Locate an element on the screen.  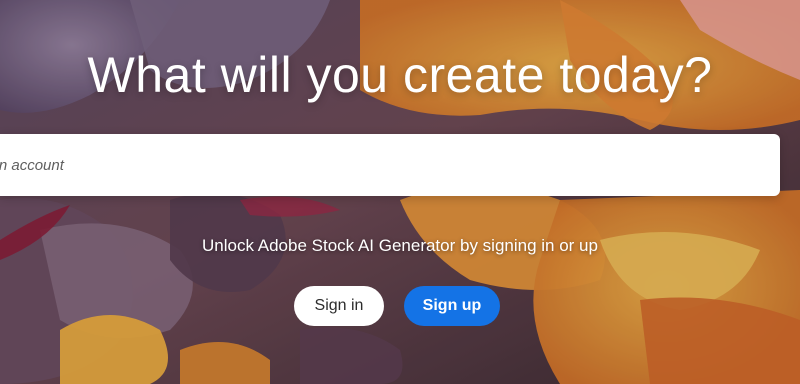
sign-up-button: Sign up is located at coordinates (452, 306).